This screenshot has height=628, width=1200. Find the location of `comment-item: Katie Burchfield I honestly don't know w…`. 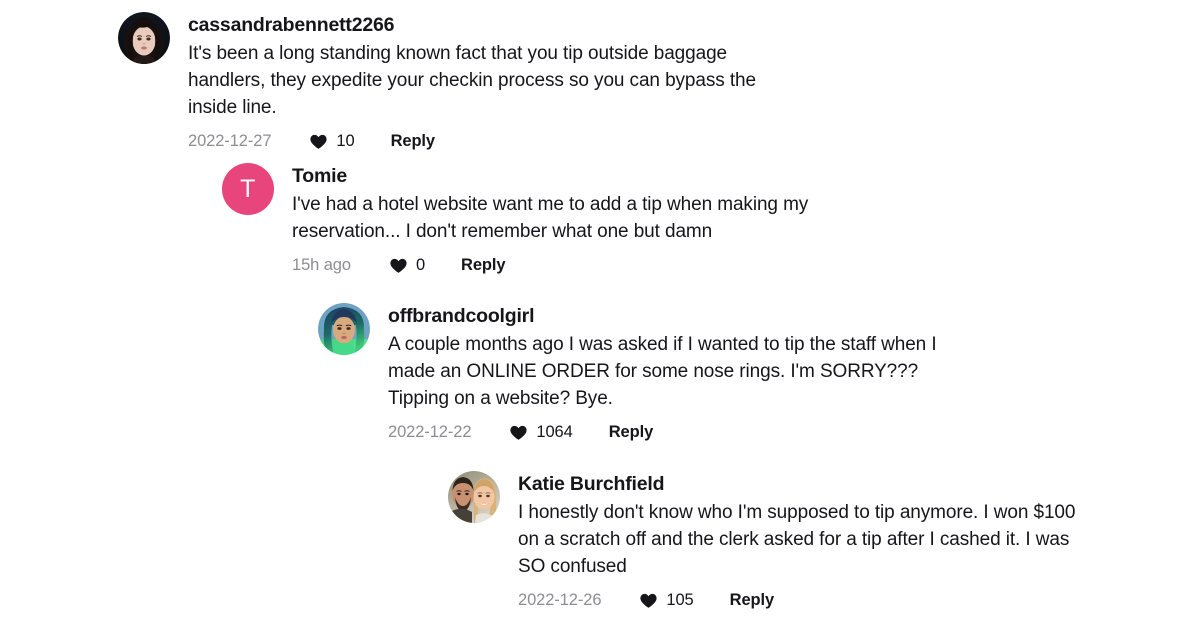

comment-item: Katie Burchfield I honestly don't know w… is located at coordinates (813, 541).